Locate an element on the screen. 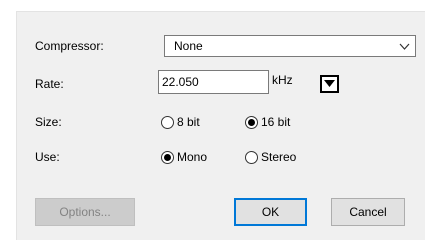 This screenshot has width=425, height=240. use-stereo-radio: Stereo is located at coordinates (270, 157).